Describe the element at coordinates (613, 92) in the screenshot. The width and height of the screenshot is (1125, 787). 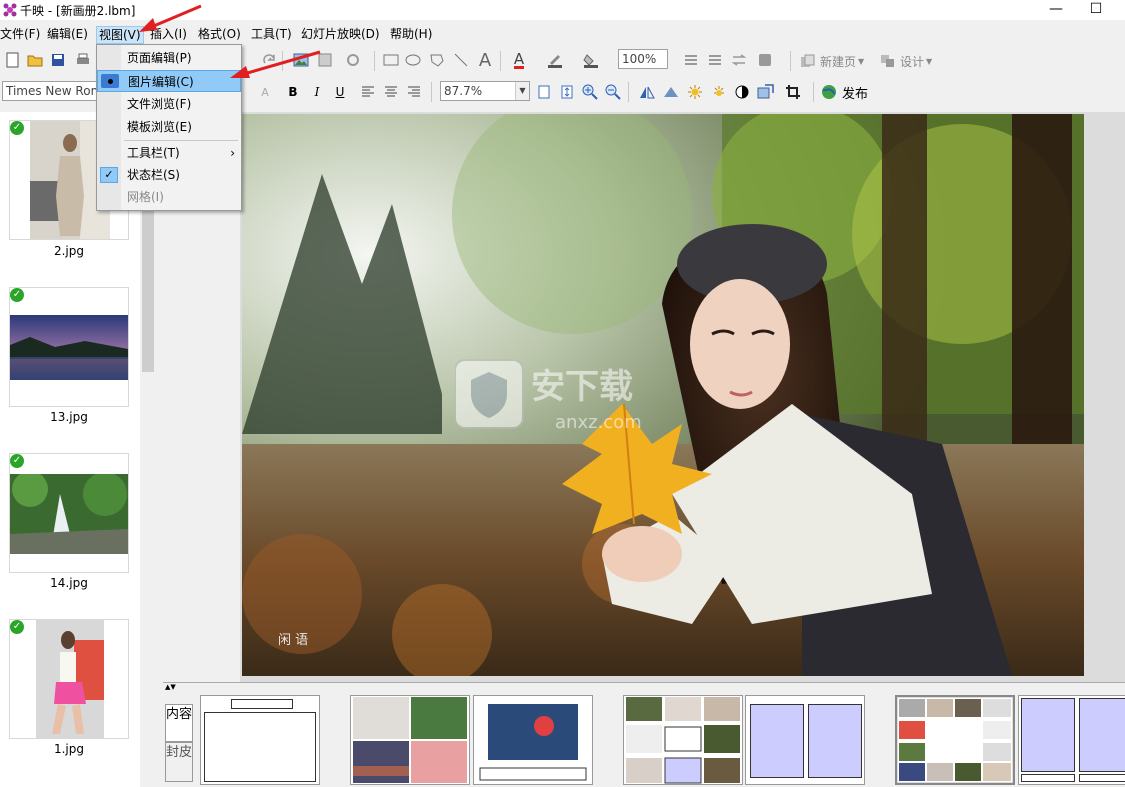
I see `zoom-out-icon` at that location.